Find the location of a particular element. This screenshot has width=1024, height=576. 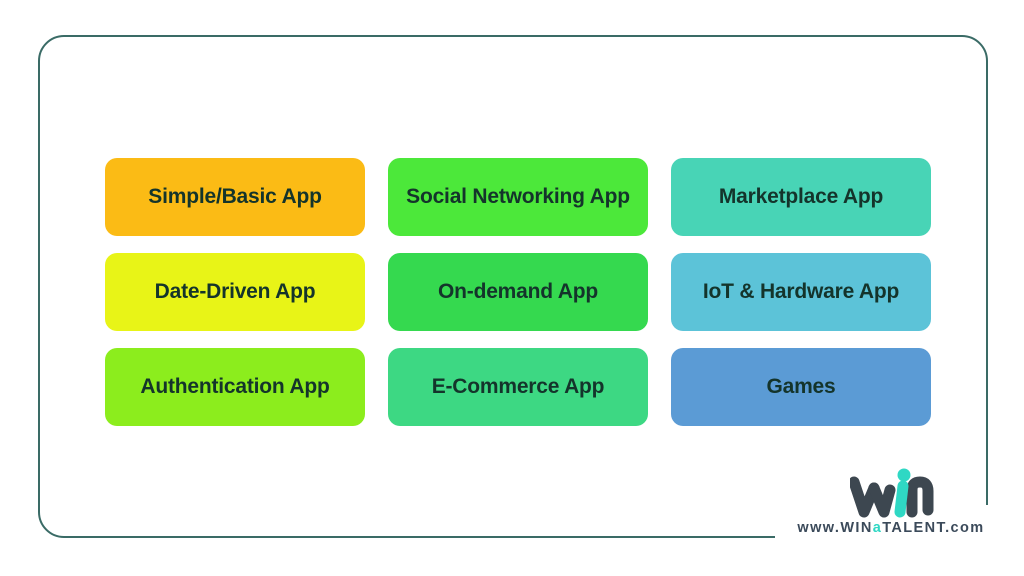

tile-social-networking-app: Social Networking App is located at coordinates (518, 197).